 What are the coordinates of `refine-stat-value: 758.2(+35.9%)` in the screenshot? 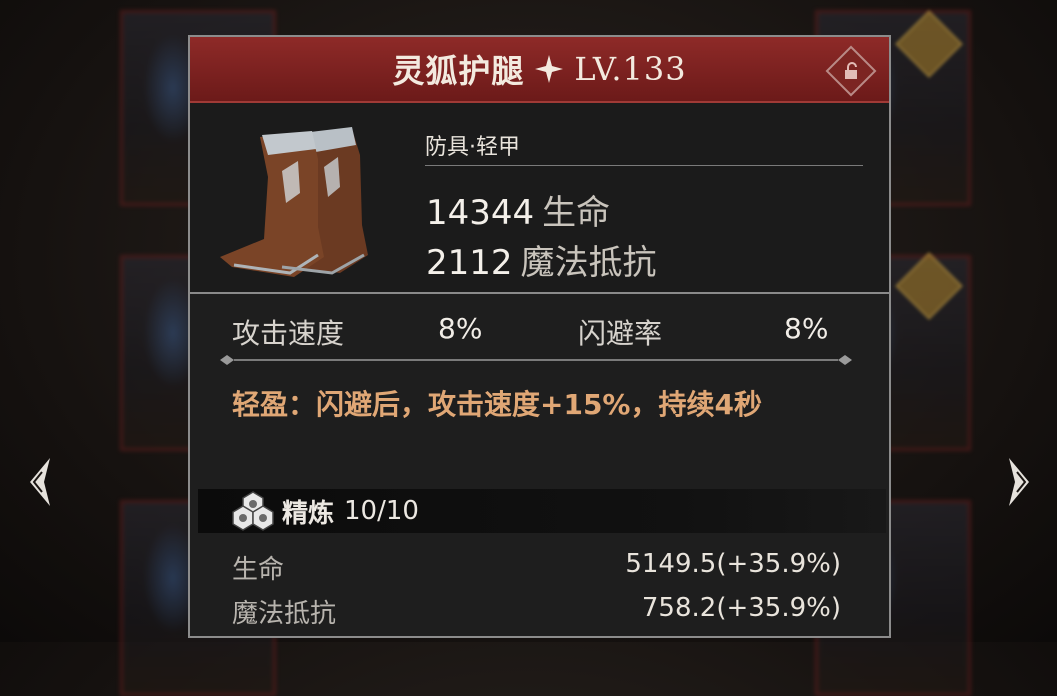 It's located at (741, 608).